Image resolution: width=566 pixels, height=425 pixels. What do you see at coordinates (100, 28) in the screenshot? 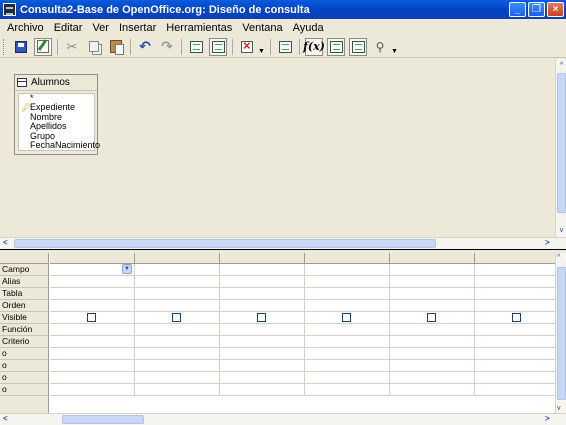
I see `menu-ver: Ver` at bounding box center [100, 28].